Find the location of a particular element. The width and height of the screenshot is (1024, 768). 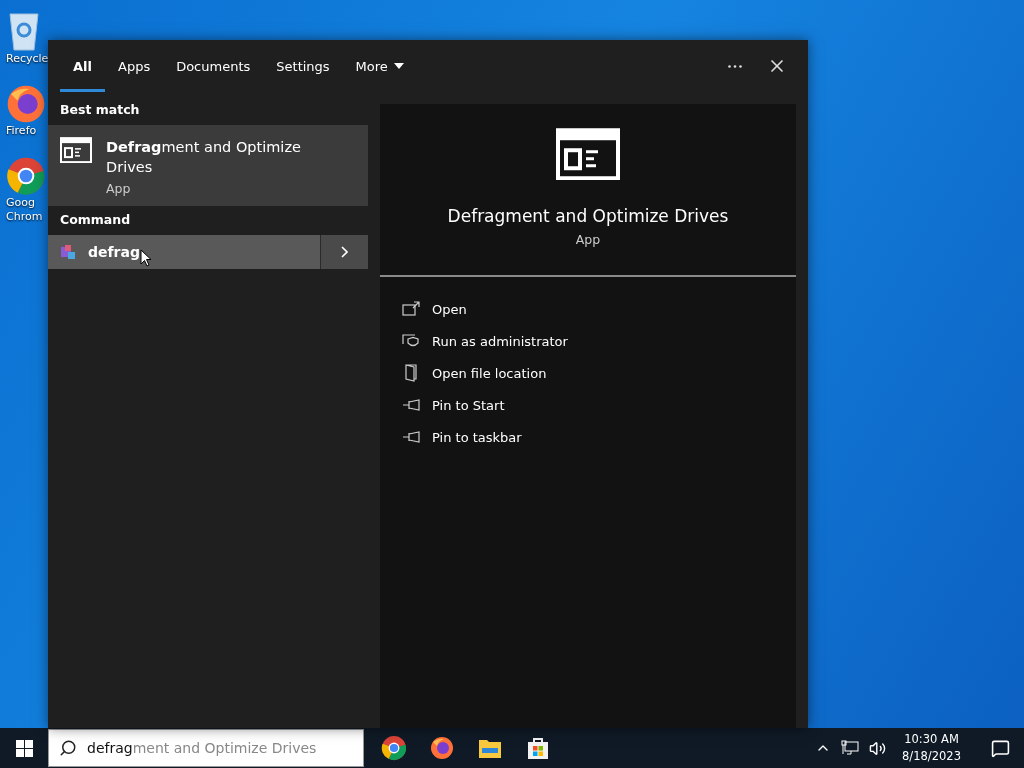

command-title: defrag is located at coordinates (114, 252).